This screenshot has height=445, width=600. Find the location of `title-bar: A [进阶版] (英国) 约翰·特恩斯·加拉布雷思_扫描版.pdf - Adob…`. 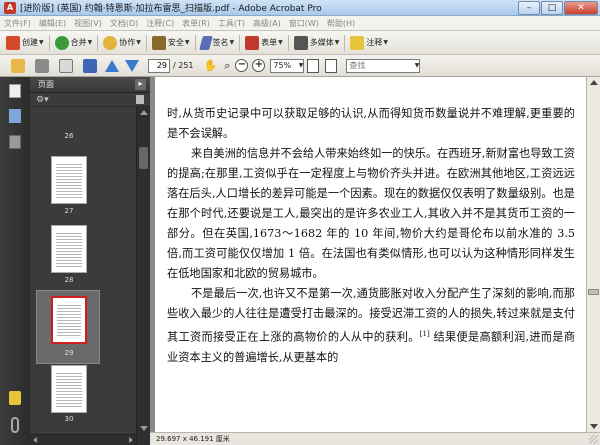

title-bar: A [进阶版] (英国) 约翰·特恩斯·加拉布雷思_扫描版.pdf - Adob… is located at coordinates (300, 8).